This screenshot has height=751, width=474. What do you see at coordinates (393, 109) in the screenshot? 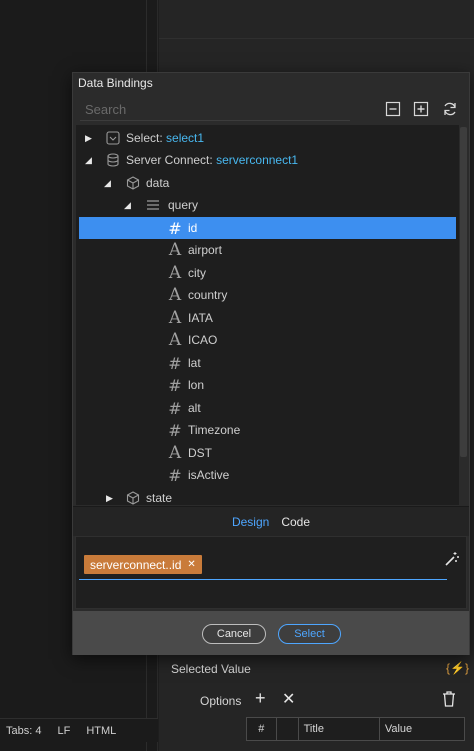
I see `collapse-all-icon` at bounding box center [393, 109].